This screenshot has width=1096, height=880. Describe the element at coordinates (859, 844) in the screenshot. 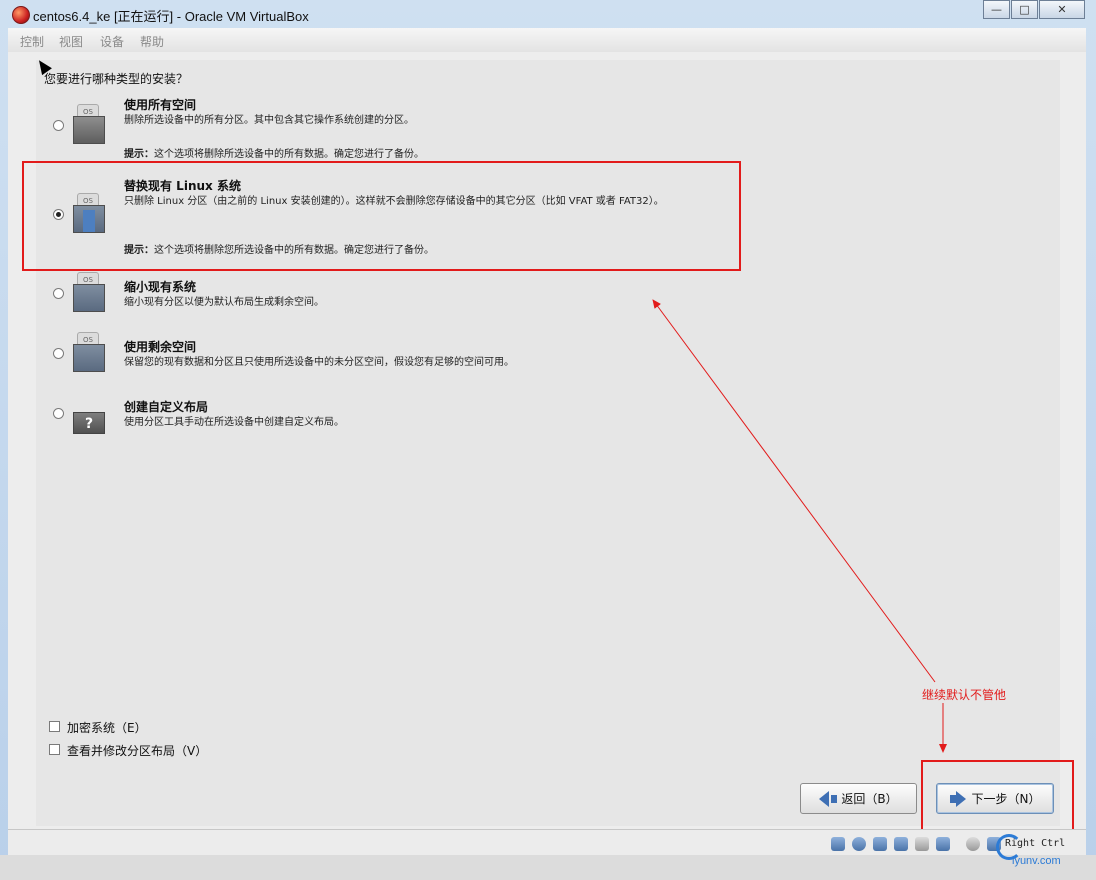

I see `optical-drive-icon` at that location.